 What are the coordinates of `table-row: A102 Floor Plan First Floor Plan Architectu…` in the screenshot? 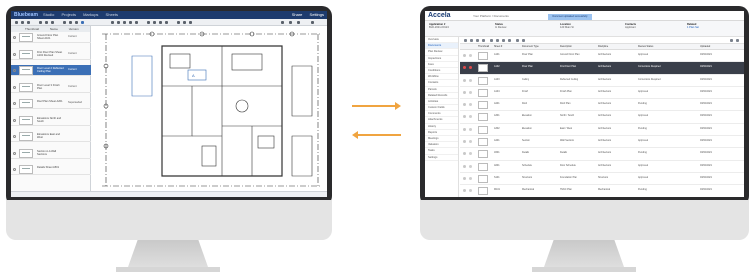 It's located at (602, 68).